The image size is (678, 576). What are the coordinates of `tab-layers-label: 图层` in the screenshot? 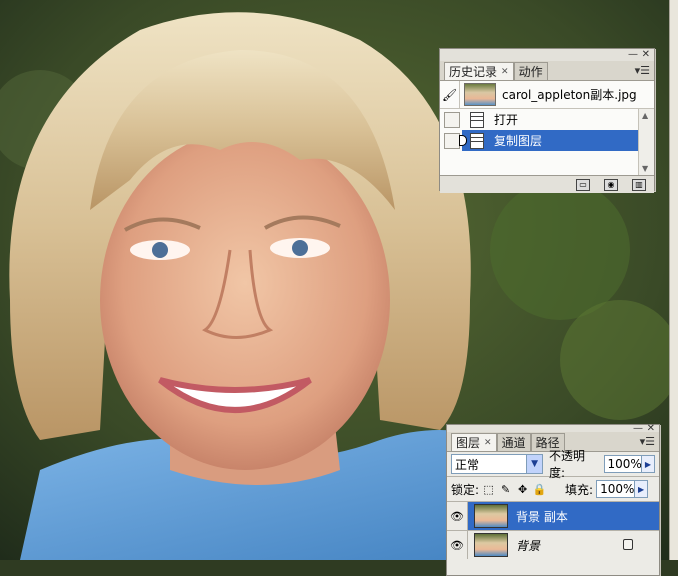 It's located at (468, 443).